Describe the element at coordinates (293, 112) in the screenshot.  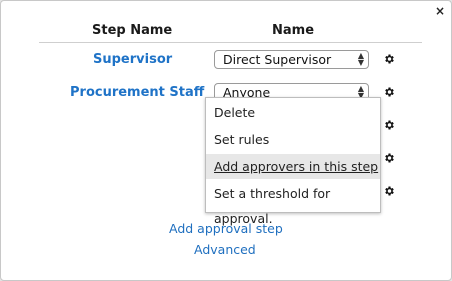
I see `menu-item-delete: Delete` at that location.